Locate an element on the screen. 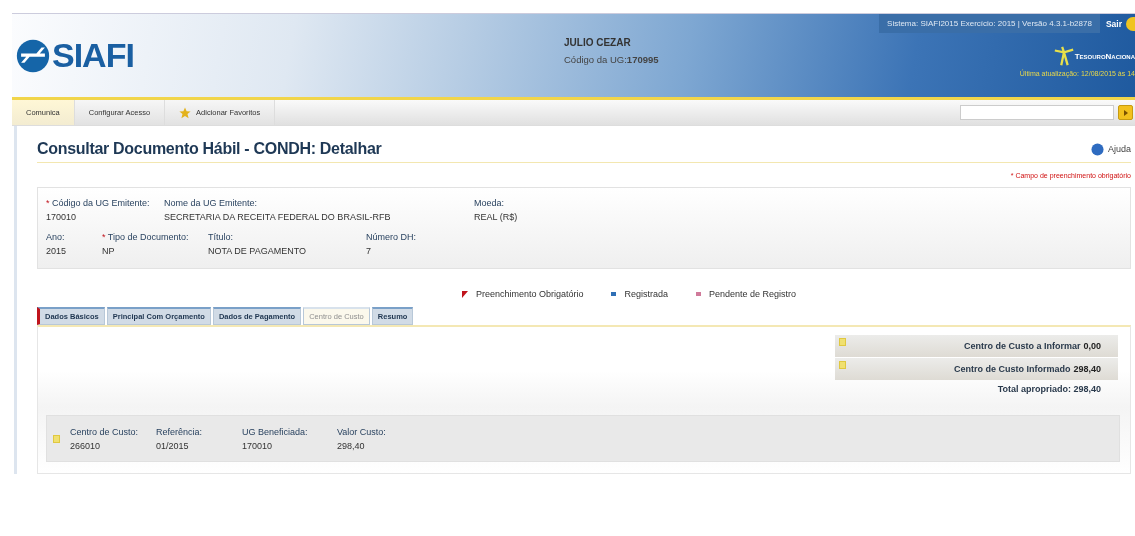 Image resolution: width=1135 pixels, height=536 pixels. field-value: NP is located at coordinates (109, 251).